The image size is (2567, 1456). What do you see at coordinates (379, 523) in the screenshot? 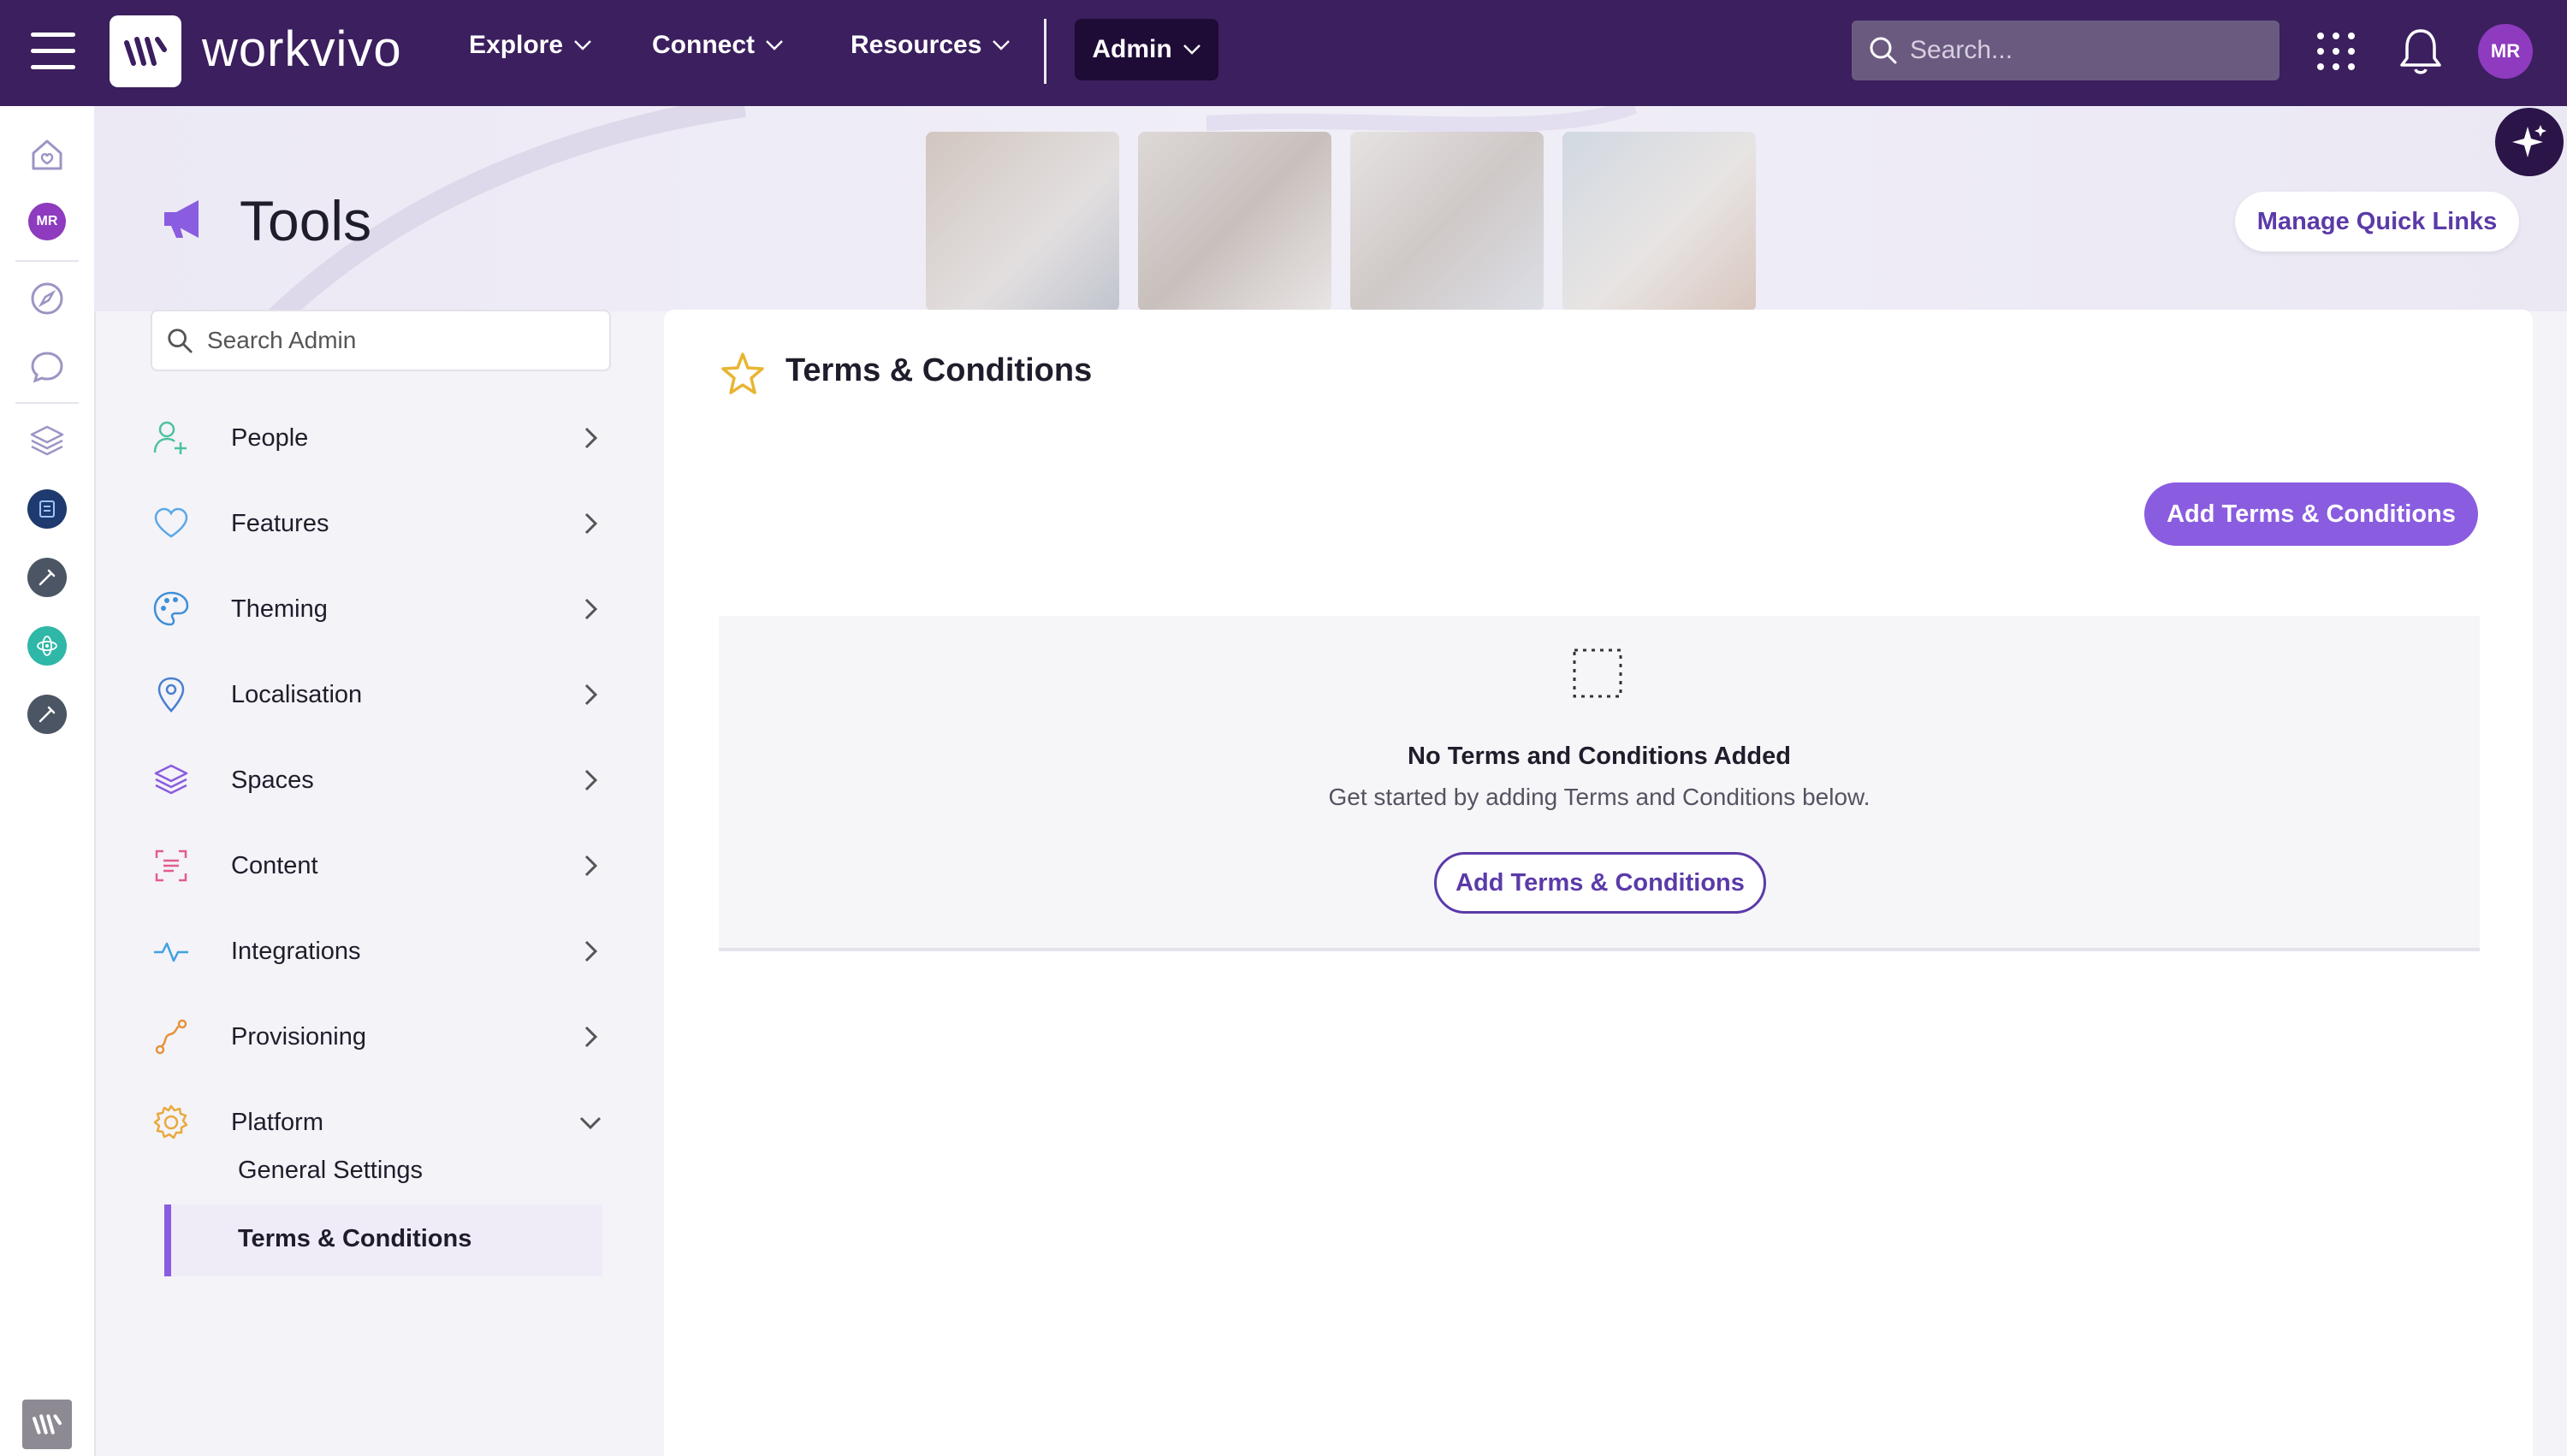
I see `sidebar-item-features: Features` at bounding box center [379, 523].